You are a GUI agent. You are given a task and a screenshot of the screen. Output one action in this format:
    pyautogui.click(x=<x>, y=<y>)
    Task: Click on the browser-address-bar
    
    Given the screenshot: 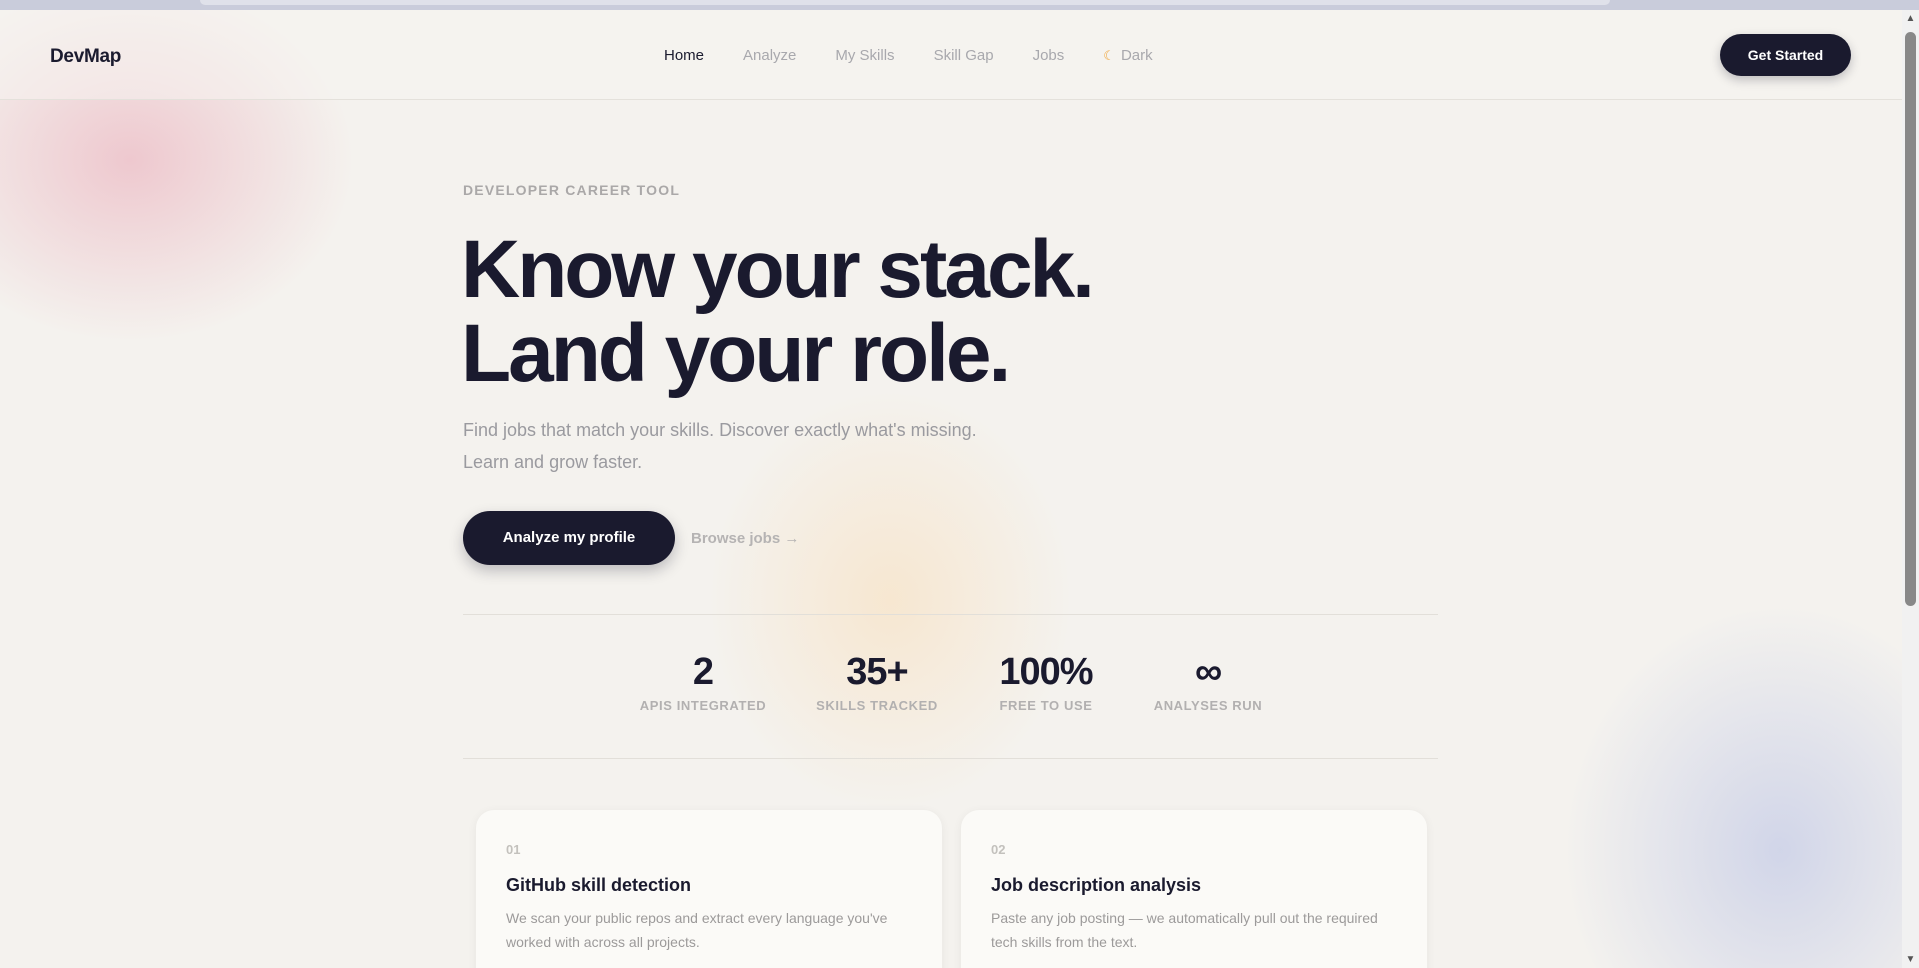 What is the action you would take?
    pyautogui.click(x=905, y=2)
    